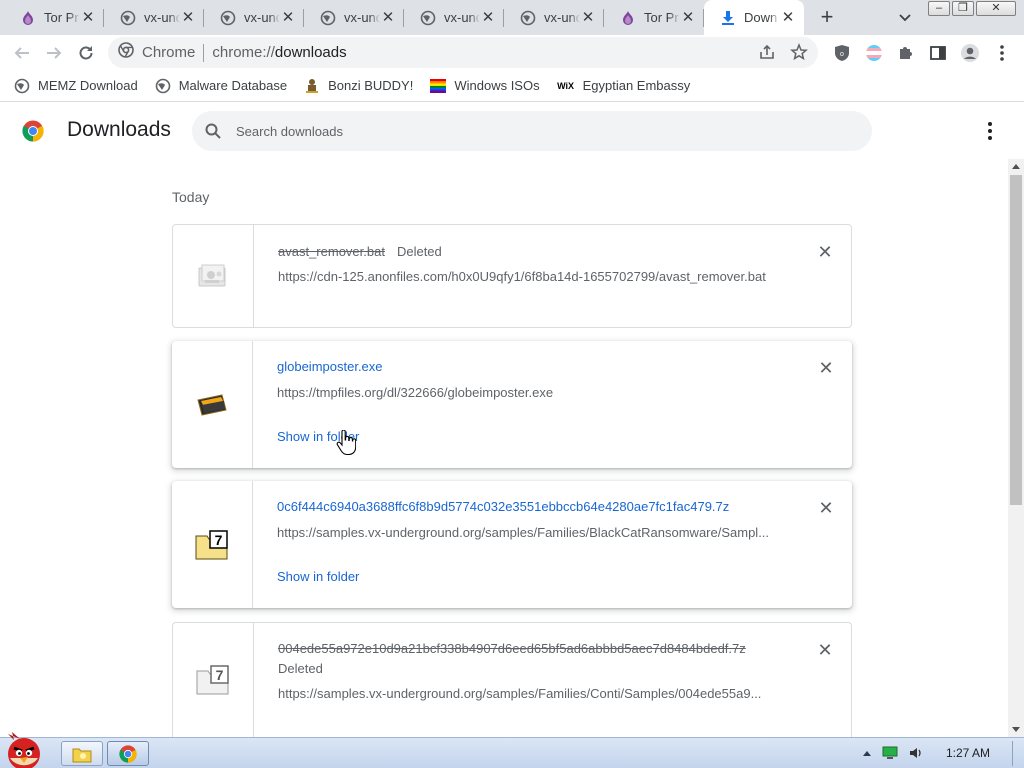 This screenshot has width=1024, height=768. What do you see at coordinates (867, 753) in the screenshot?
I see `tray-expand-chevron-icon` at bounding box center [867, 753].